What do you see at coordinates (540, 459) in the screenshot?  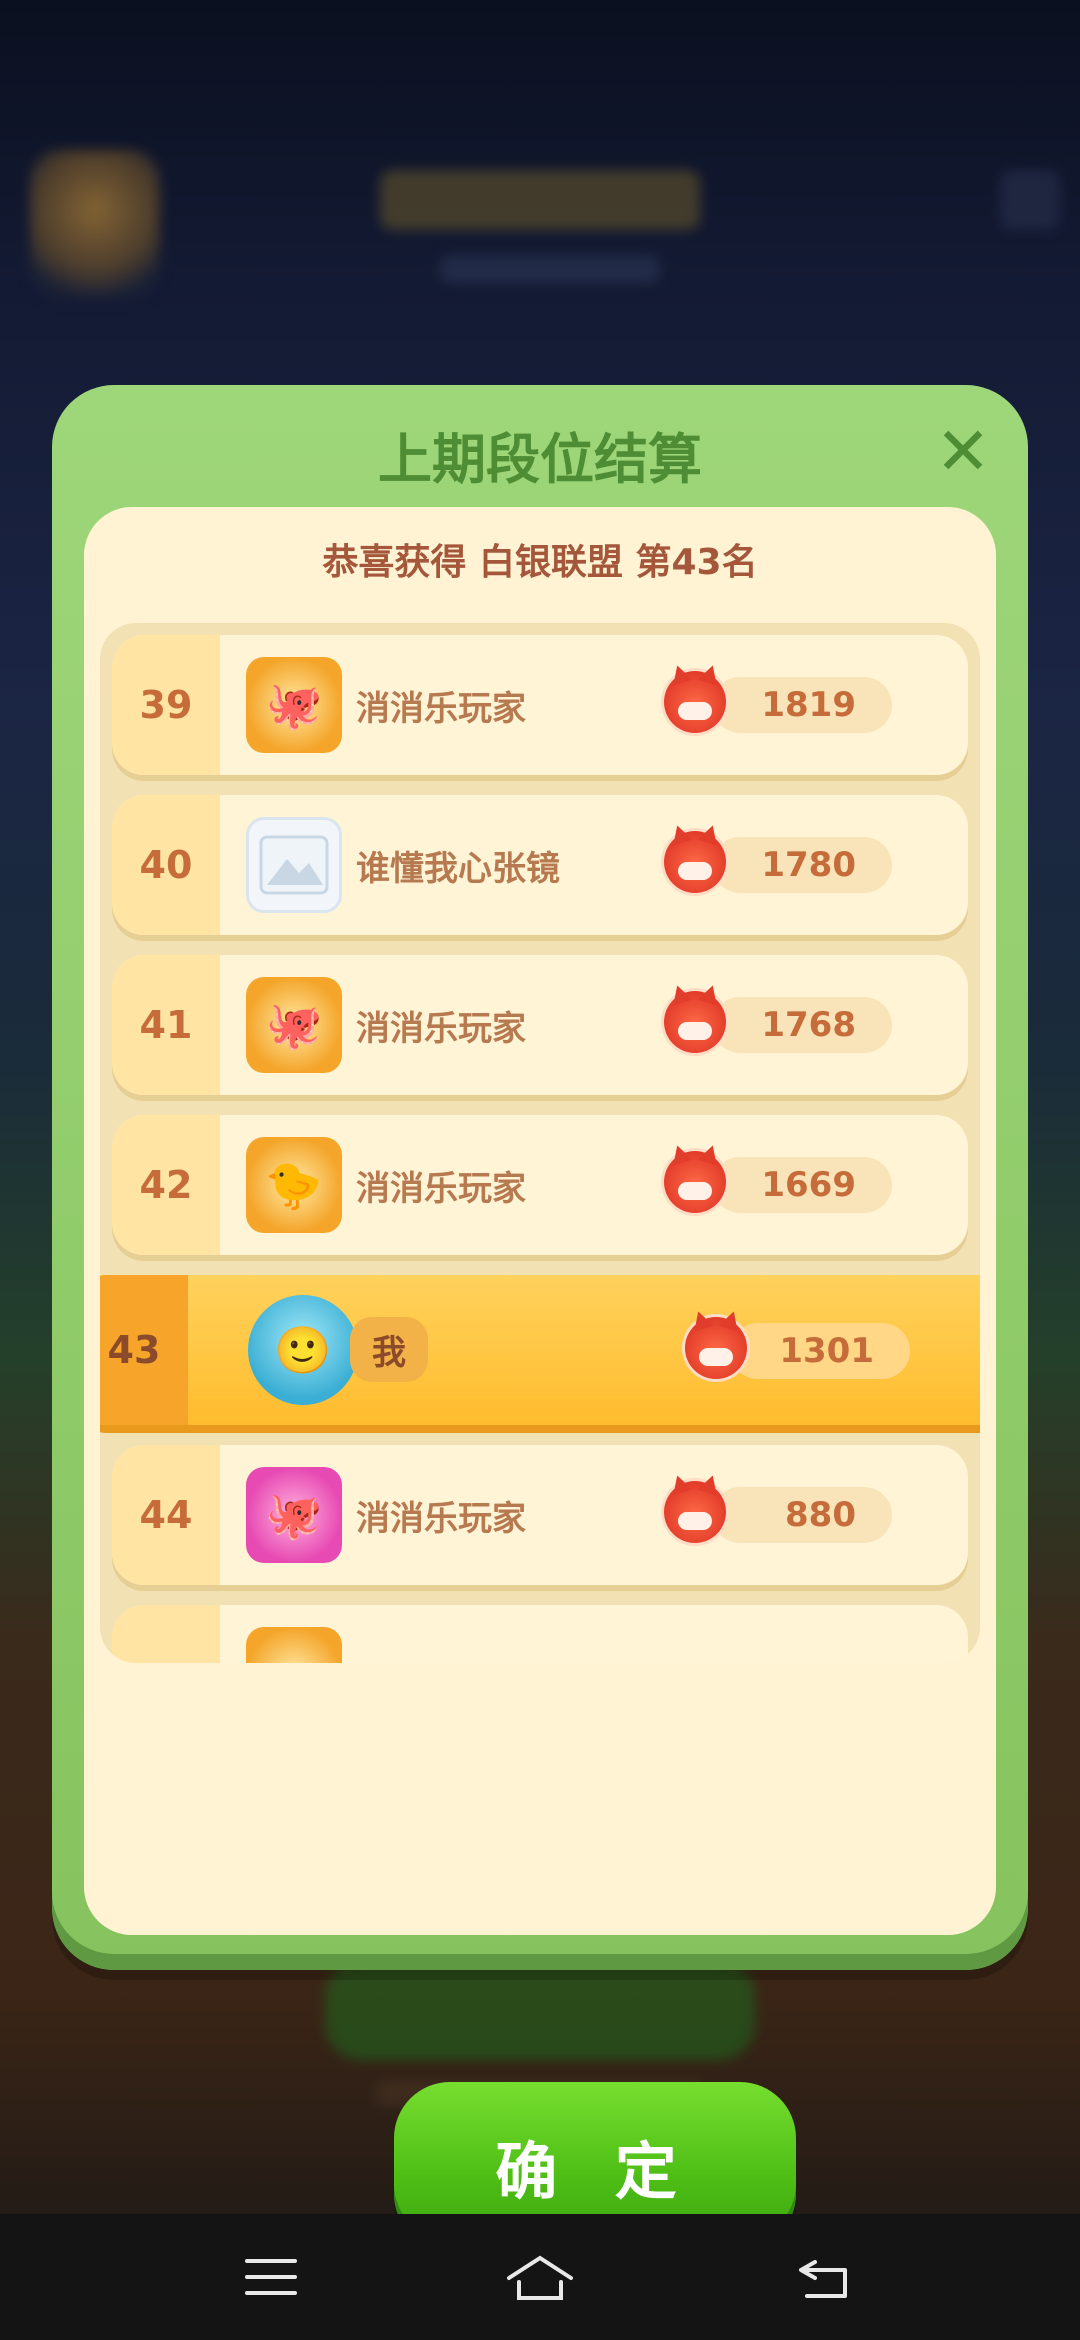 I see `dialog-title: 上期段位结算` at bounding box center [540, 459].